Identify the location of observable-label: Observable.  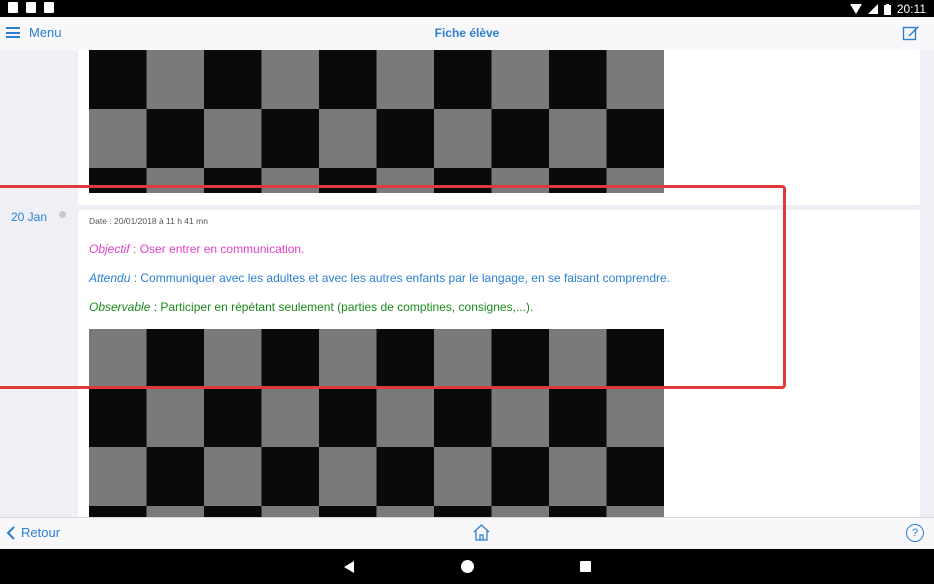
(120, 307).